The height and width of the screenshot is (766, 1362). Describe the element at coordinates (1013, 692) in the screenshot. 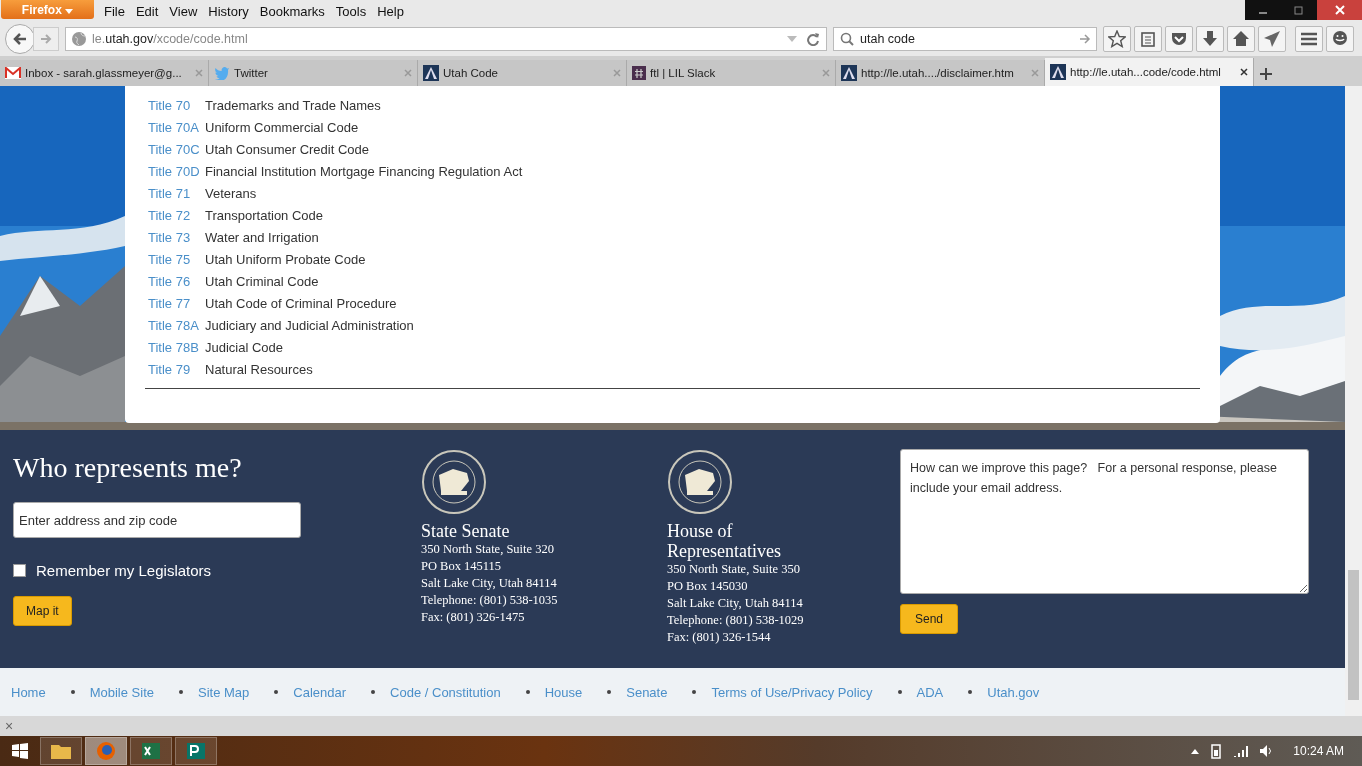

I see `footer-link: Utah.gov` at that location.